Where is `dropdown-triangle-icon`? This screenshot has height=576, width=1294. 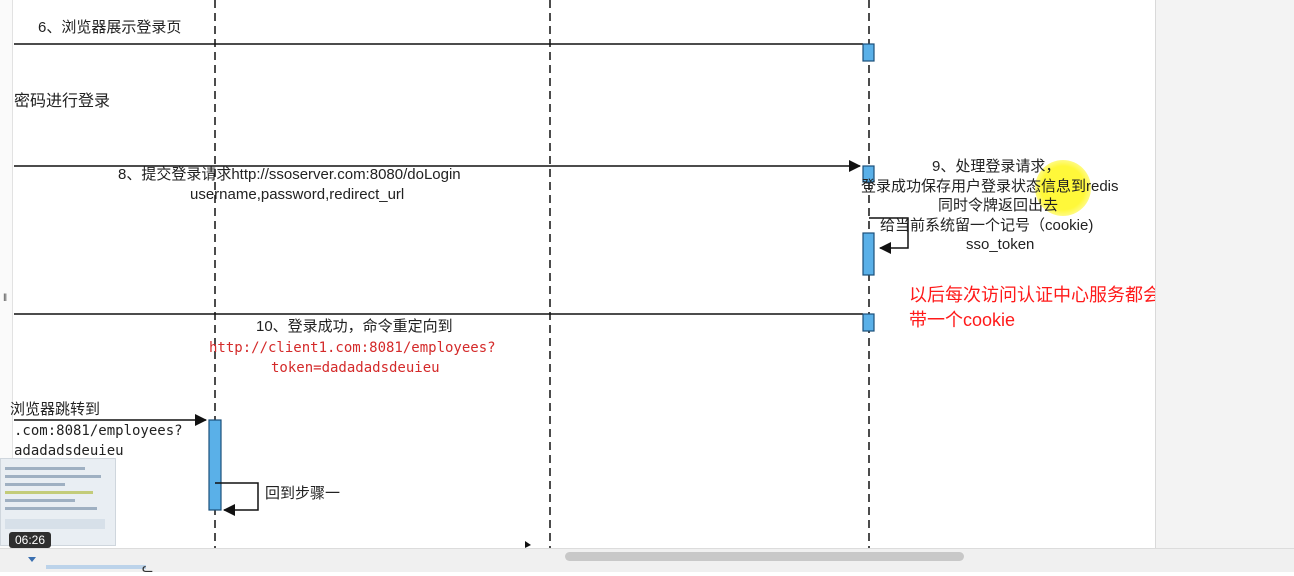 dropdown-triangle-icon is located at coordinates (32, 559).